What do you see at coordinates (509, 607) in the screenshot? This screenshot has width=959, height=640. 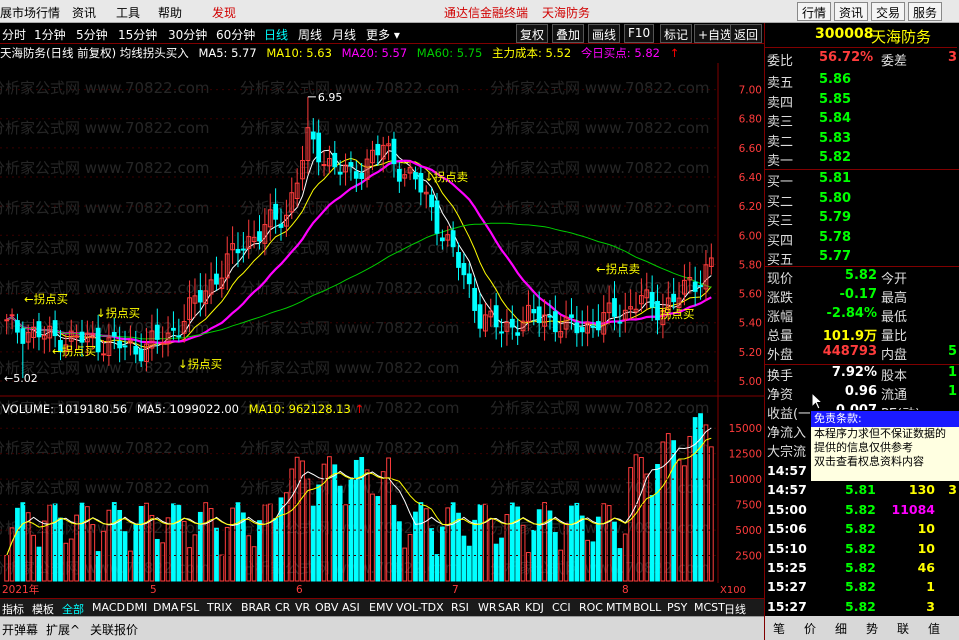 I see `indicator-tab: SAR` at bounding box center [509, 607].